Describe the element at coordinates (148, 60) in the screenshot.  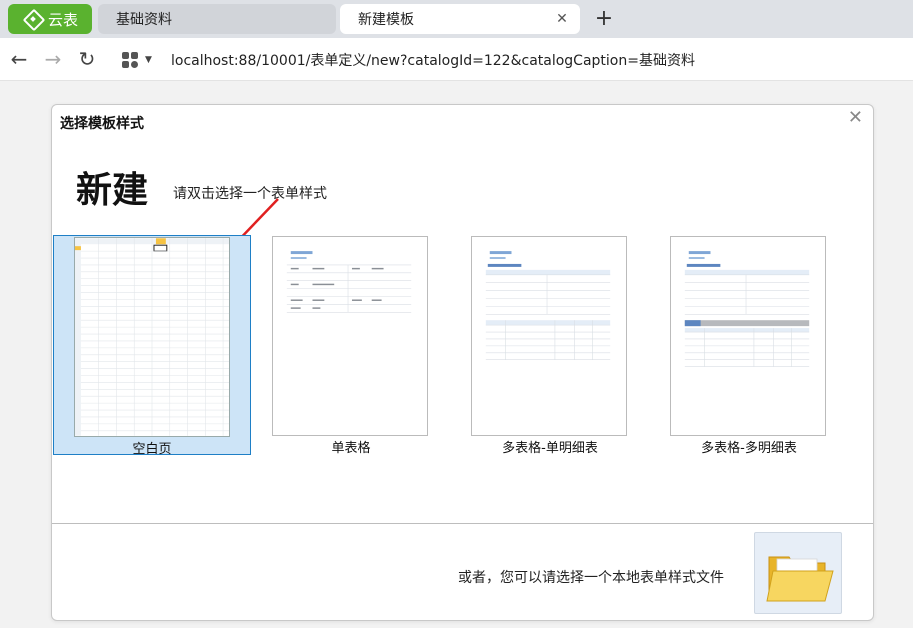
I see `chevron-down-icon: ▼` at that location.